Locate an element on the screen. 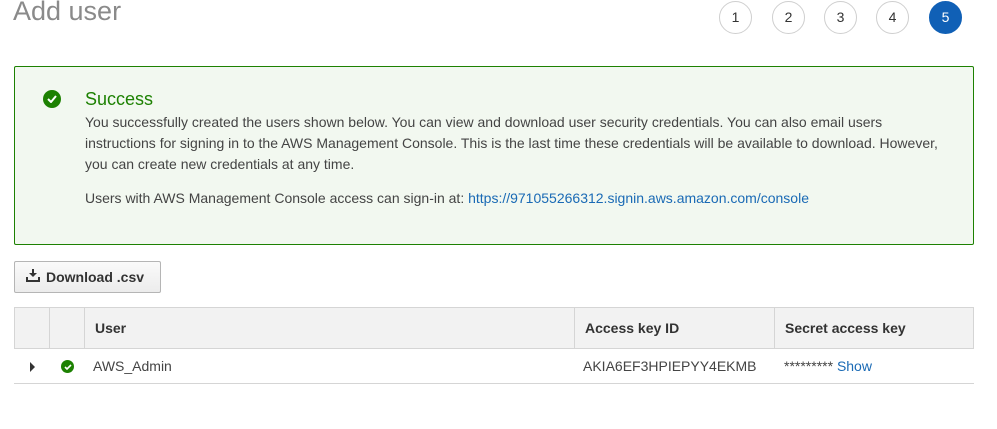 This screenshot has height=429, width=997. step-2: 2 is located at coordinates (788, 17).